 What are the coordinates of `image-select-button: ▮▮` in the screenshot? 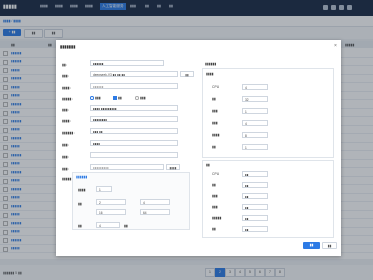 It's located at (187, 74).